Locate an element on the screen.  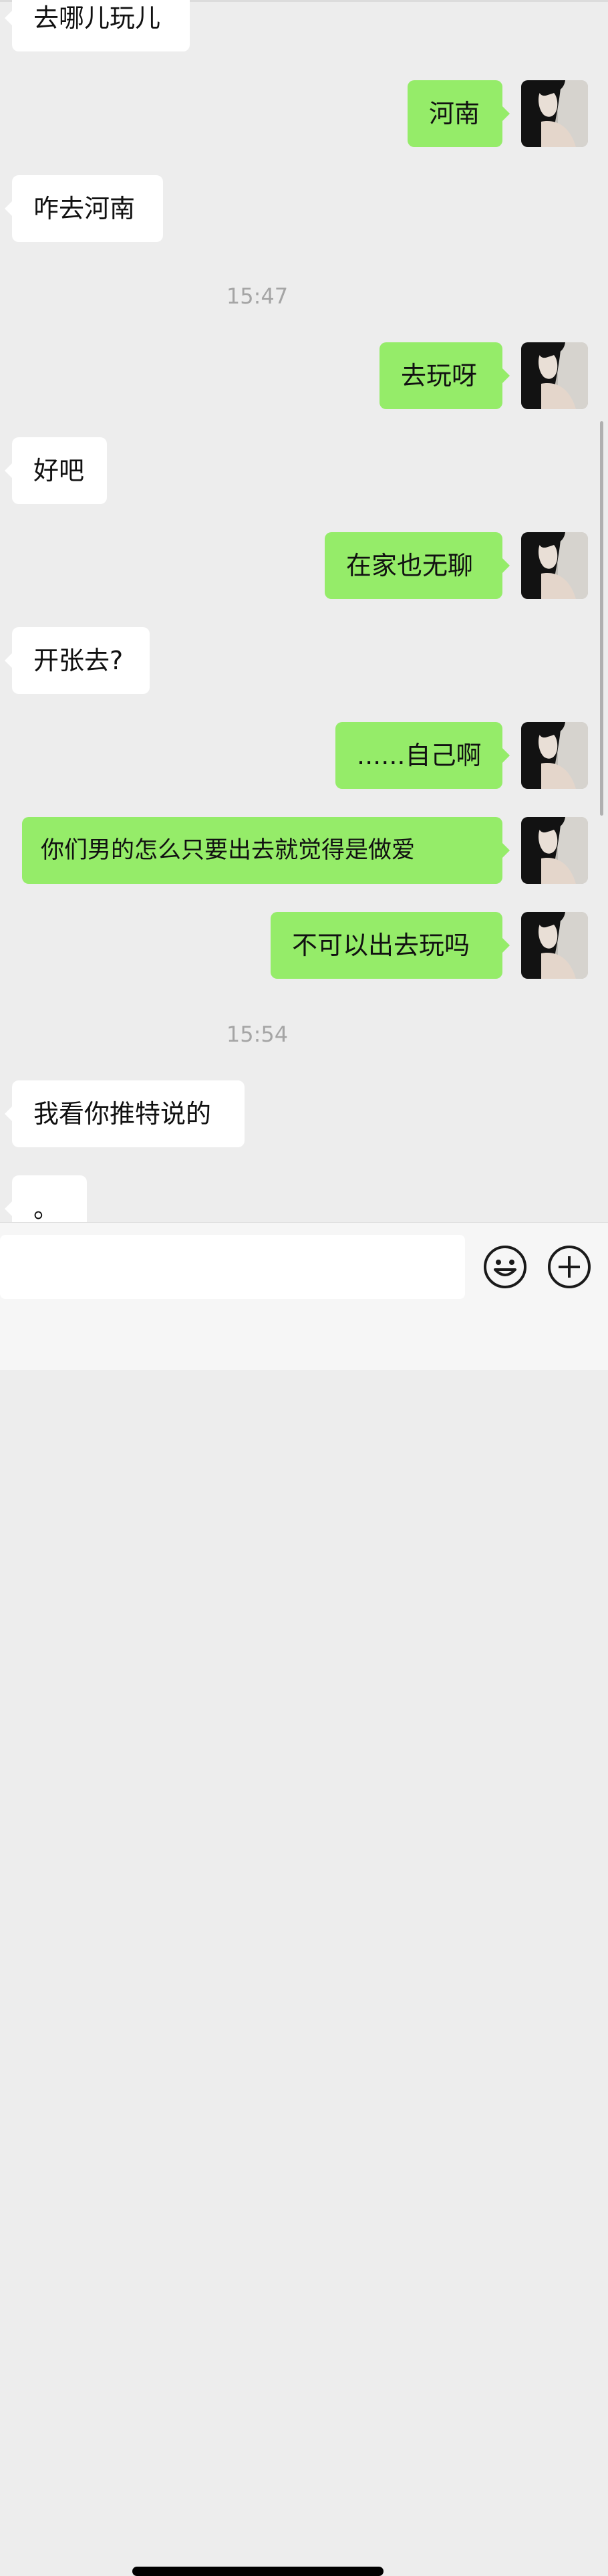
timestamp: 15:47 is located at coordinates (257, 296).